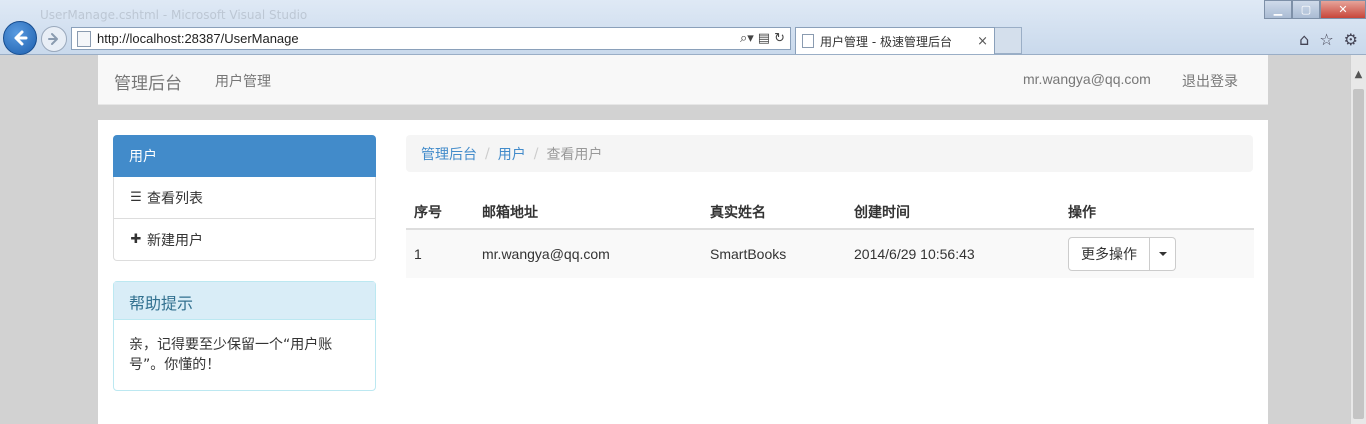 The width and height of the screenshot is (1366, 424). Describe the element at coordinates (1008, 40) in the screenshot. I see `new-tab-button` at that location.